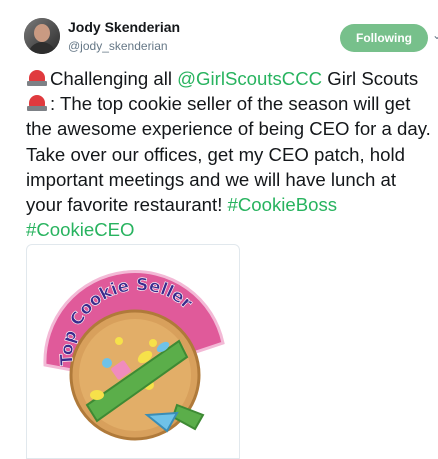 The width and height of the screenshot is (438, 459). What do you see at coordinates (42, 36) in the screenshot?
I see `avatar` at bounding box center [42, 36].